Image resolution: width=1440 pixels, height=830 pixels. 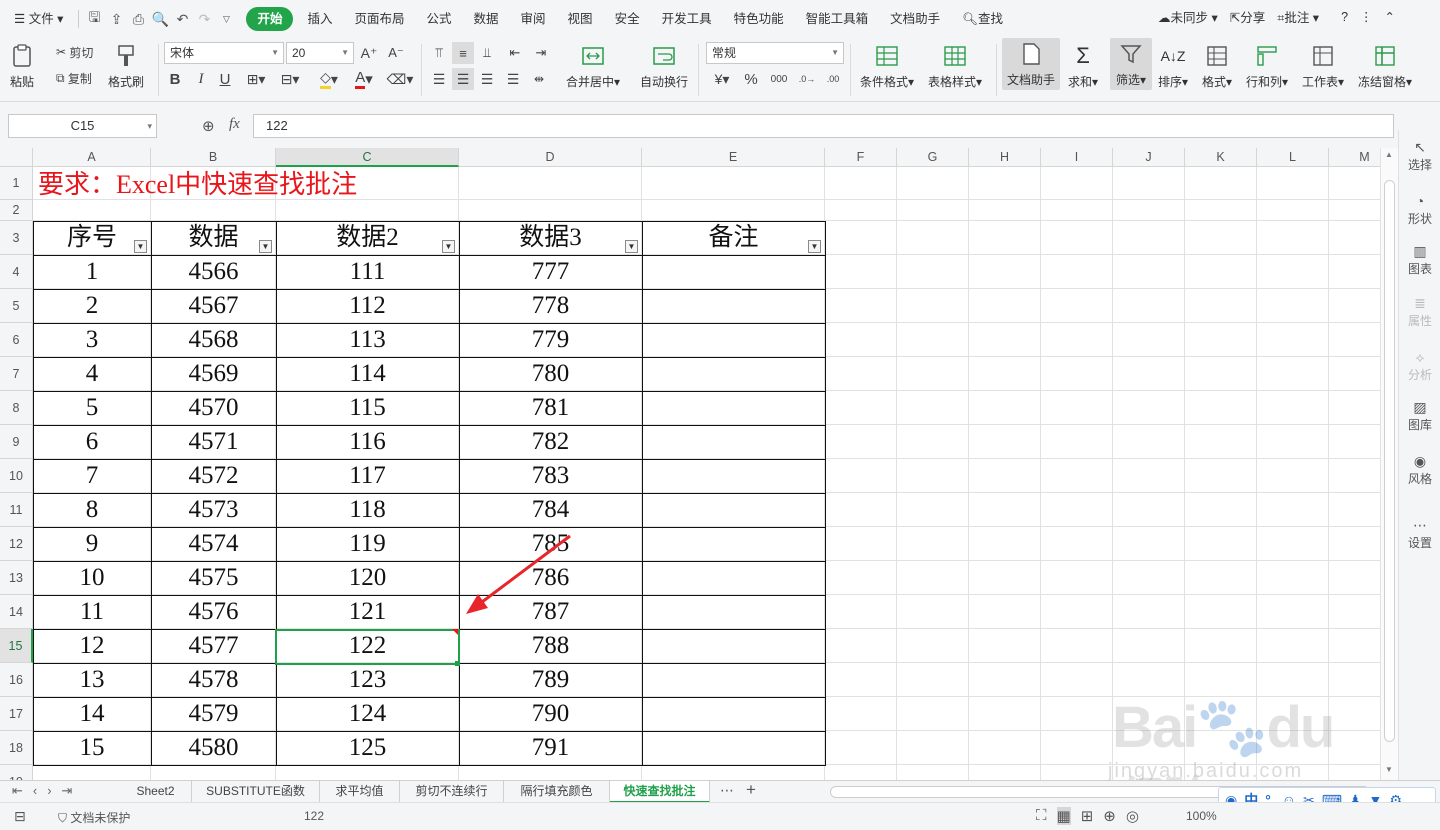 I want to click on table-cell: 4579, so click(x=213, y=713).